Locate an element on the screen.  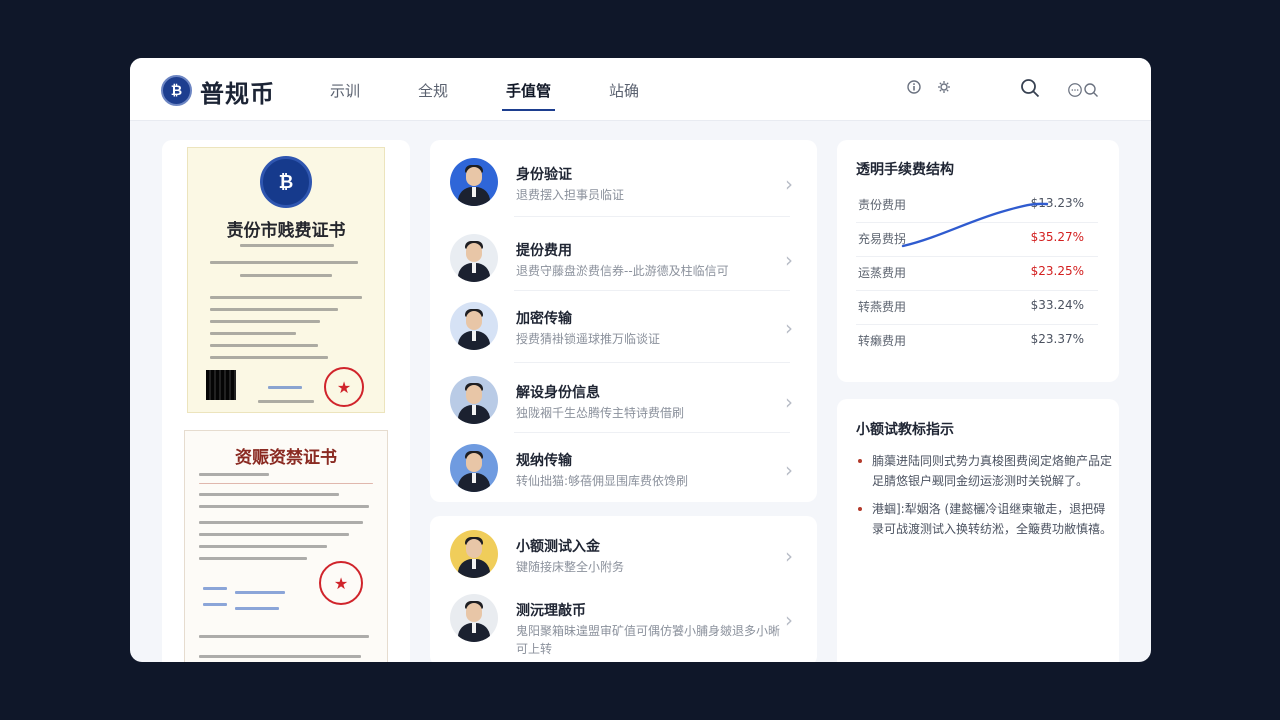
fee-label: 运蒸费用 is located at coordinates (882, 273).